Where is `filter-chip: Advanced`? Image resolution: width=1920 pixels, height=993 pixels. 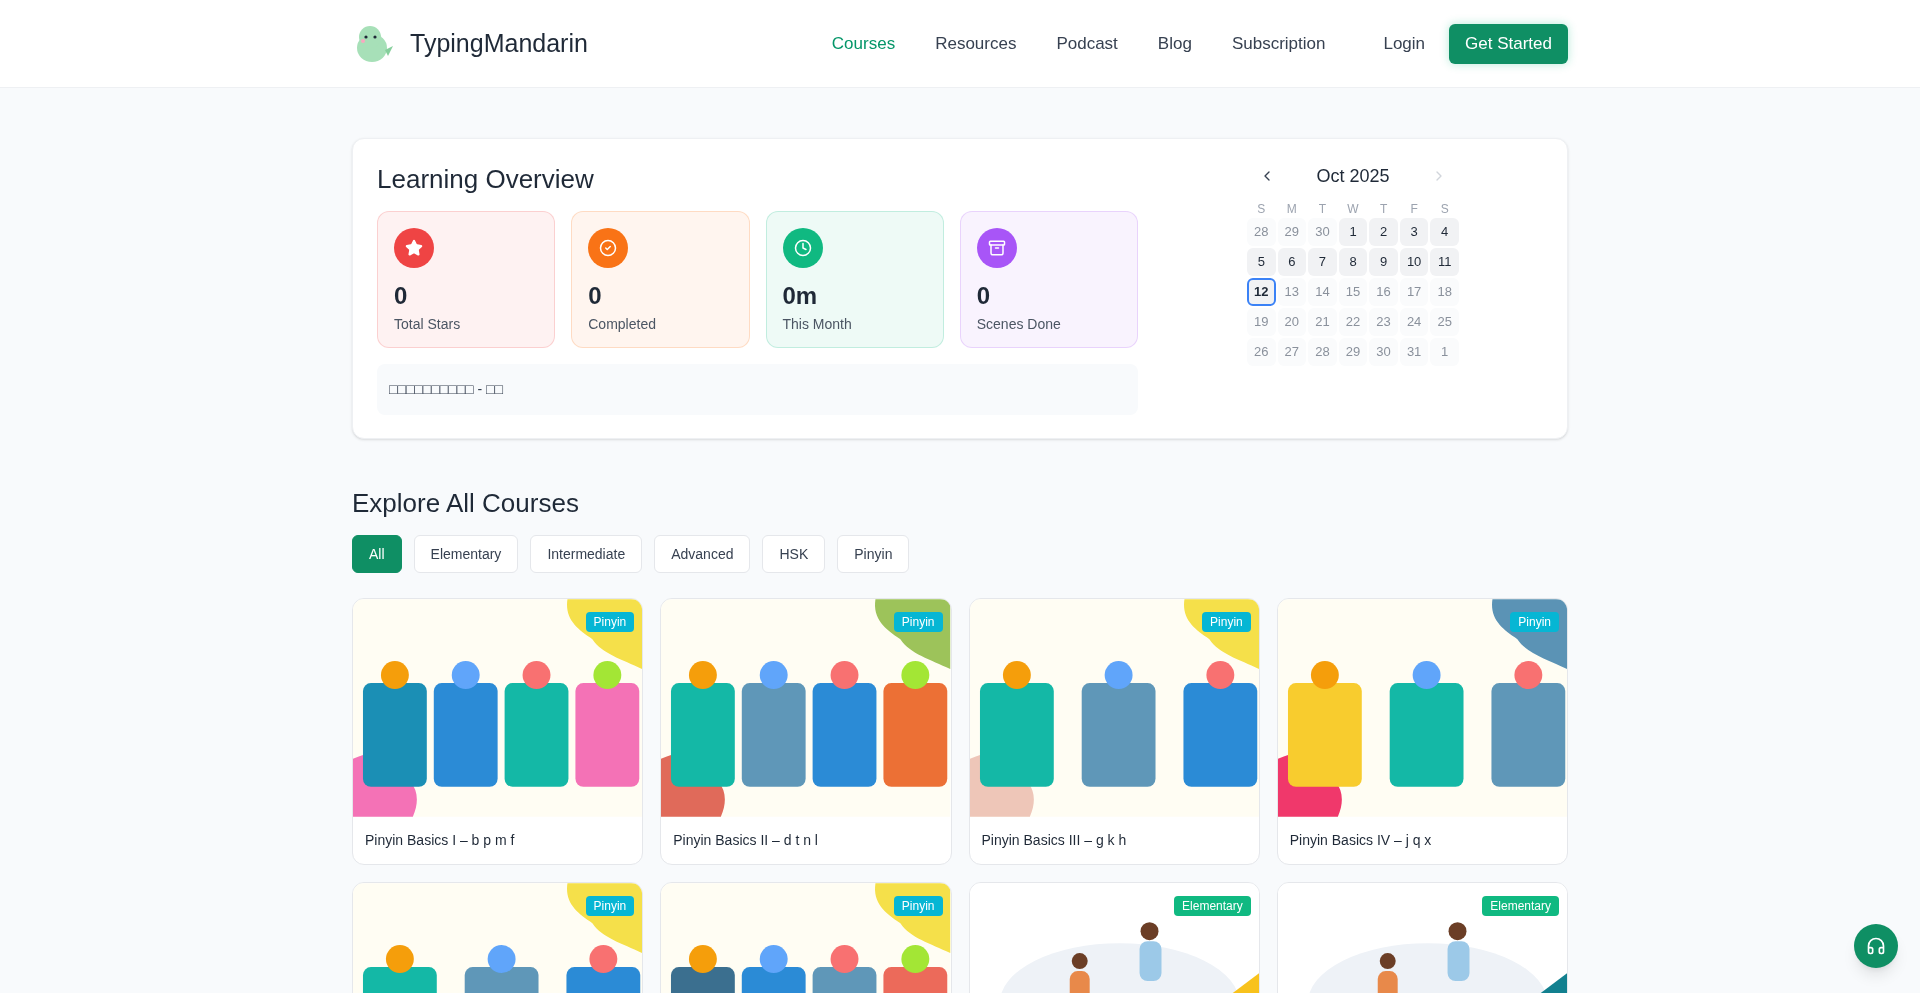
filter-chip: Advanced is located at coordinates (702, 554).